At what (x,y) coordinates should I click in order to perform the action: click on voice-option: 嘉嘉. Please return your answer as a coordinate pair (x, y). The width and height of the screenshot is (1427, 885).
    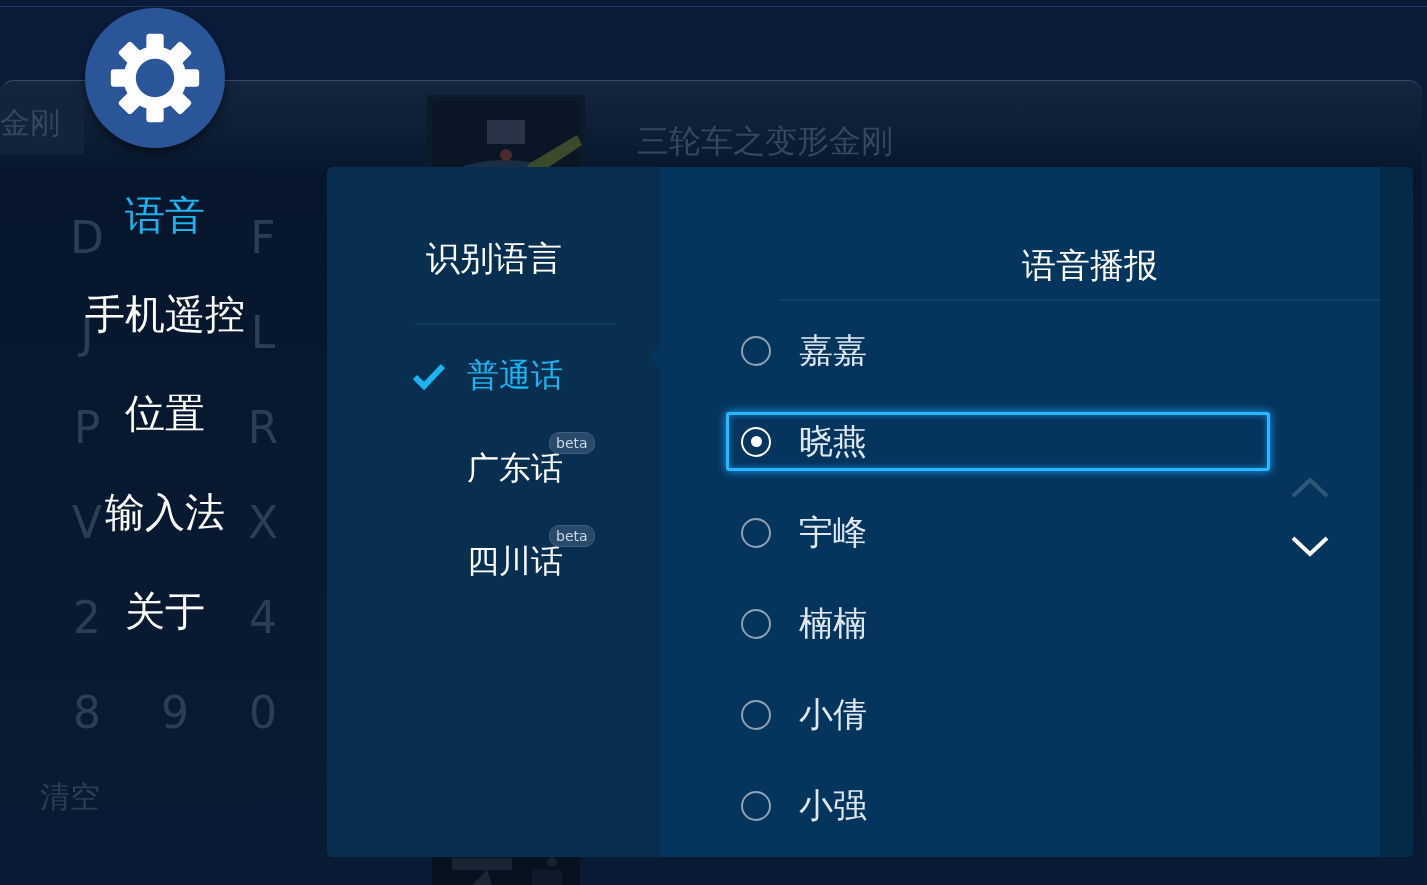
    Looking at the image, I should click on (998, 350).